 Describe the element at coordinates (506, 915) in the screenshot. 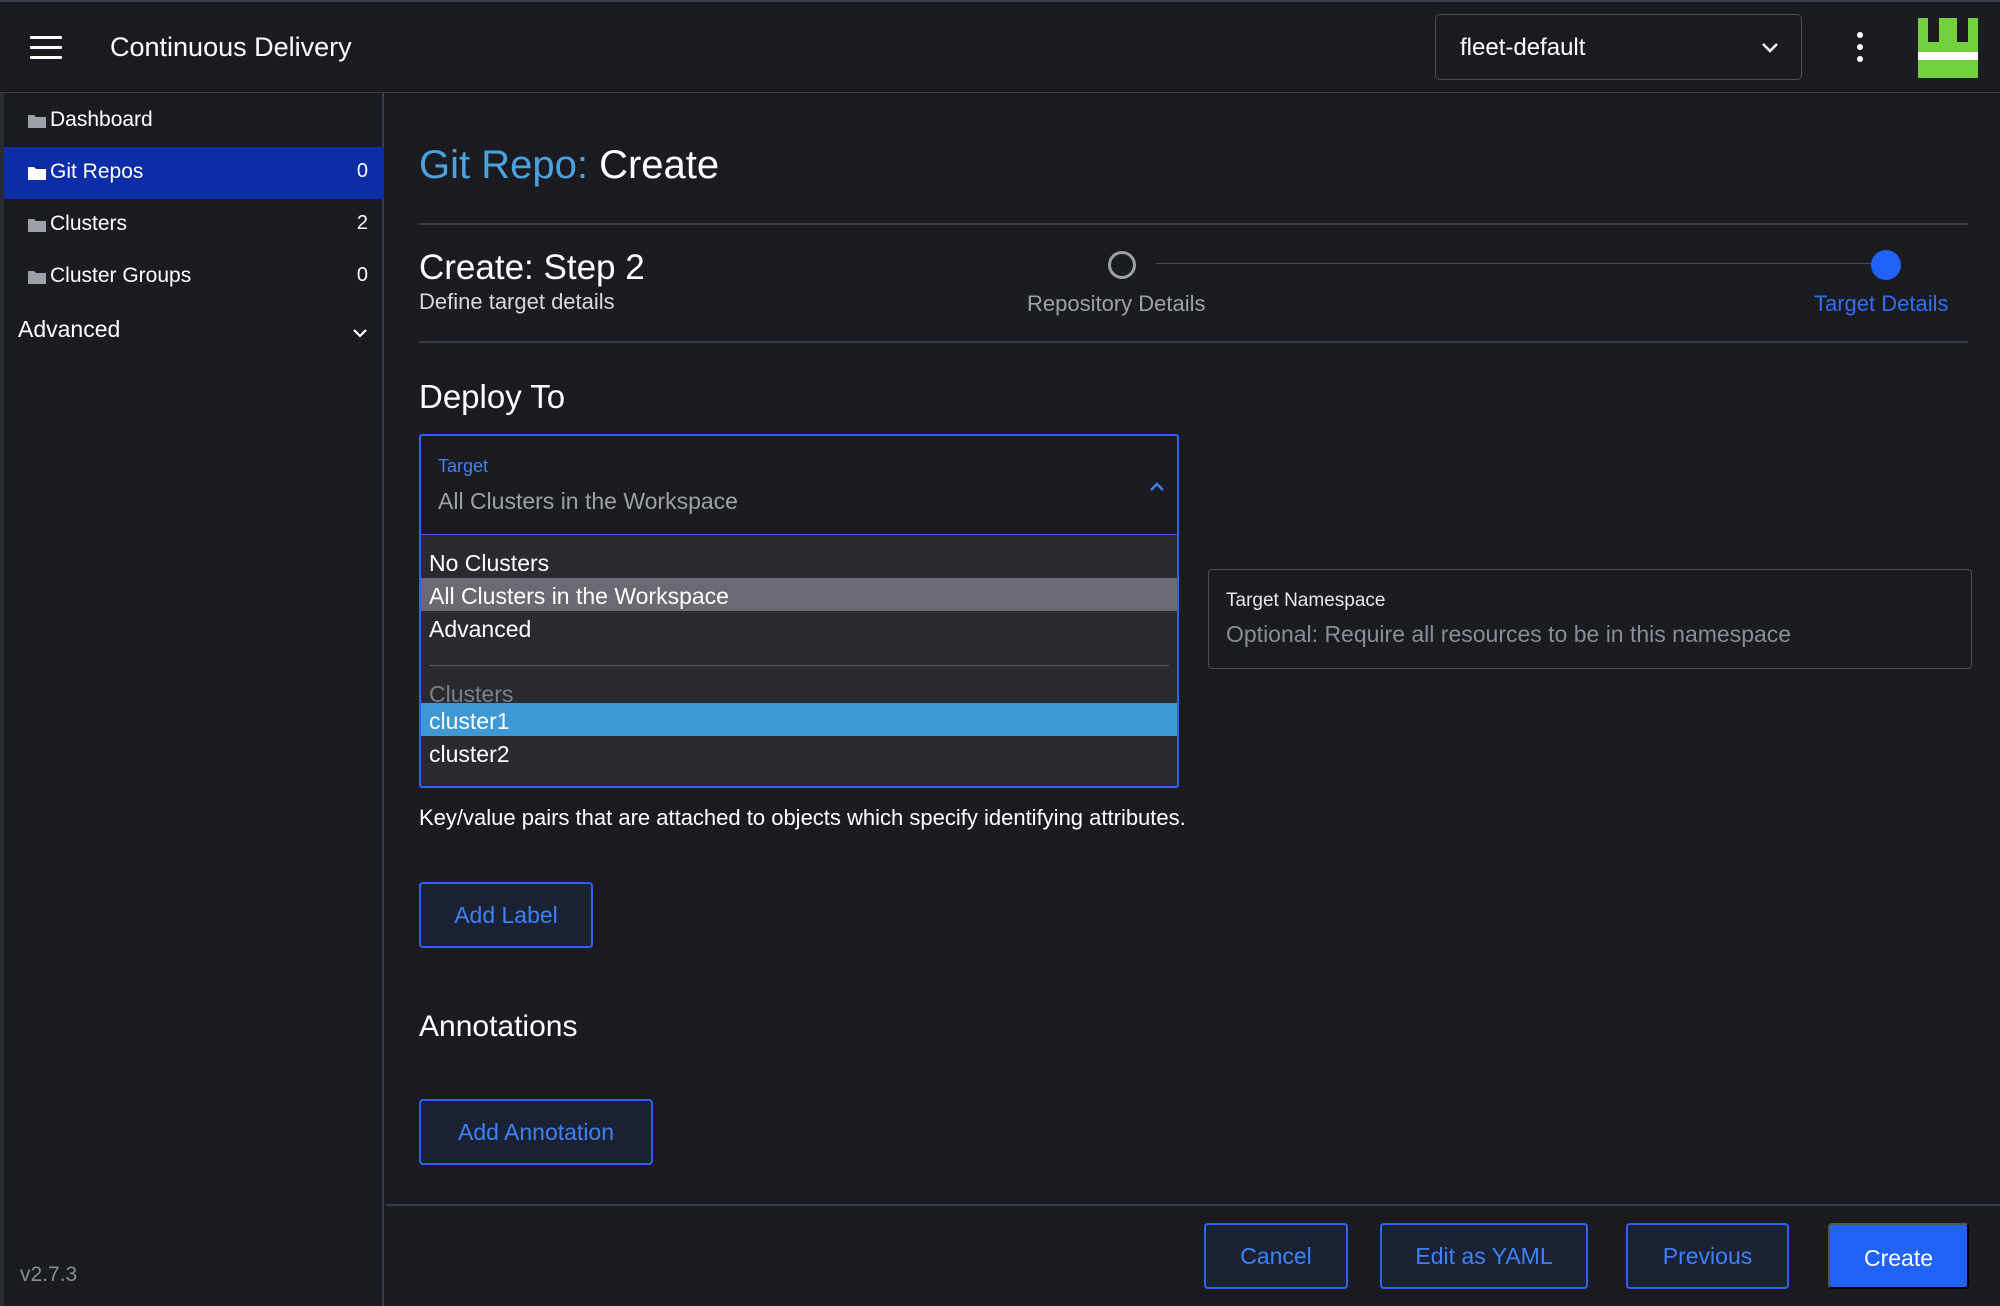

I see `add-label-button: Add Label` at that location.